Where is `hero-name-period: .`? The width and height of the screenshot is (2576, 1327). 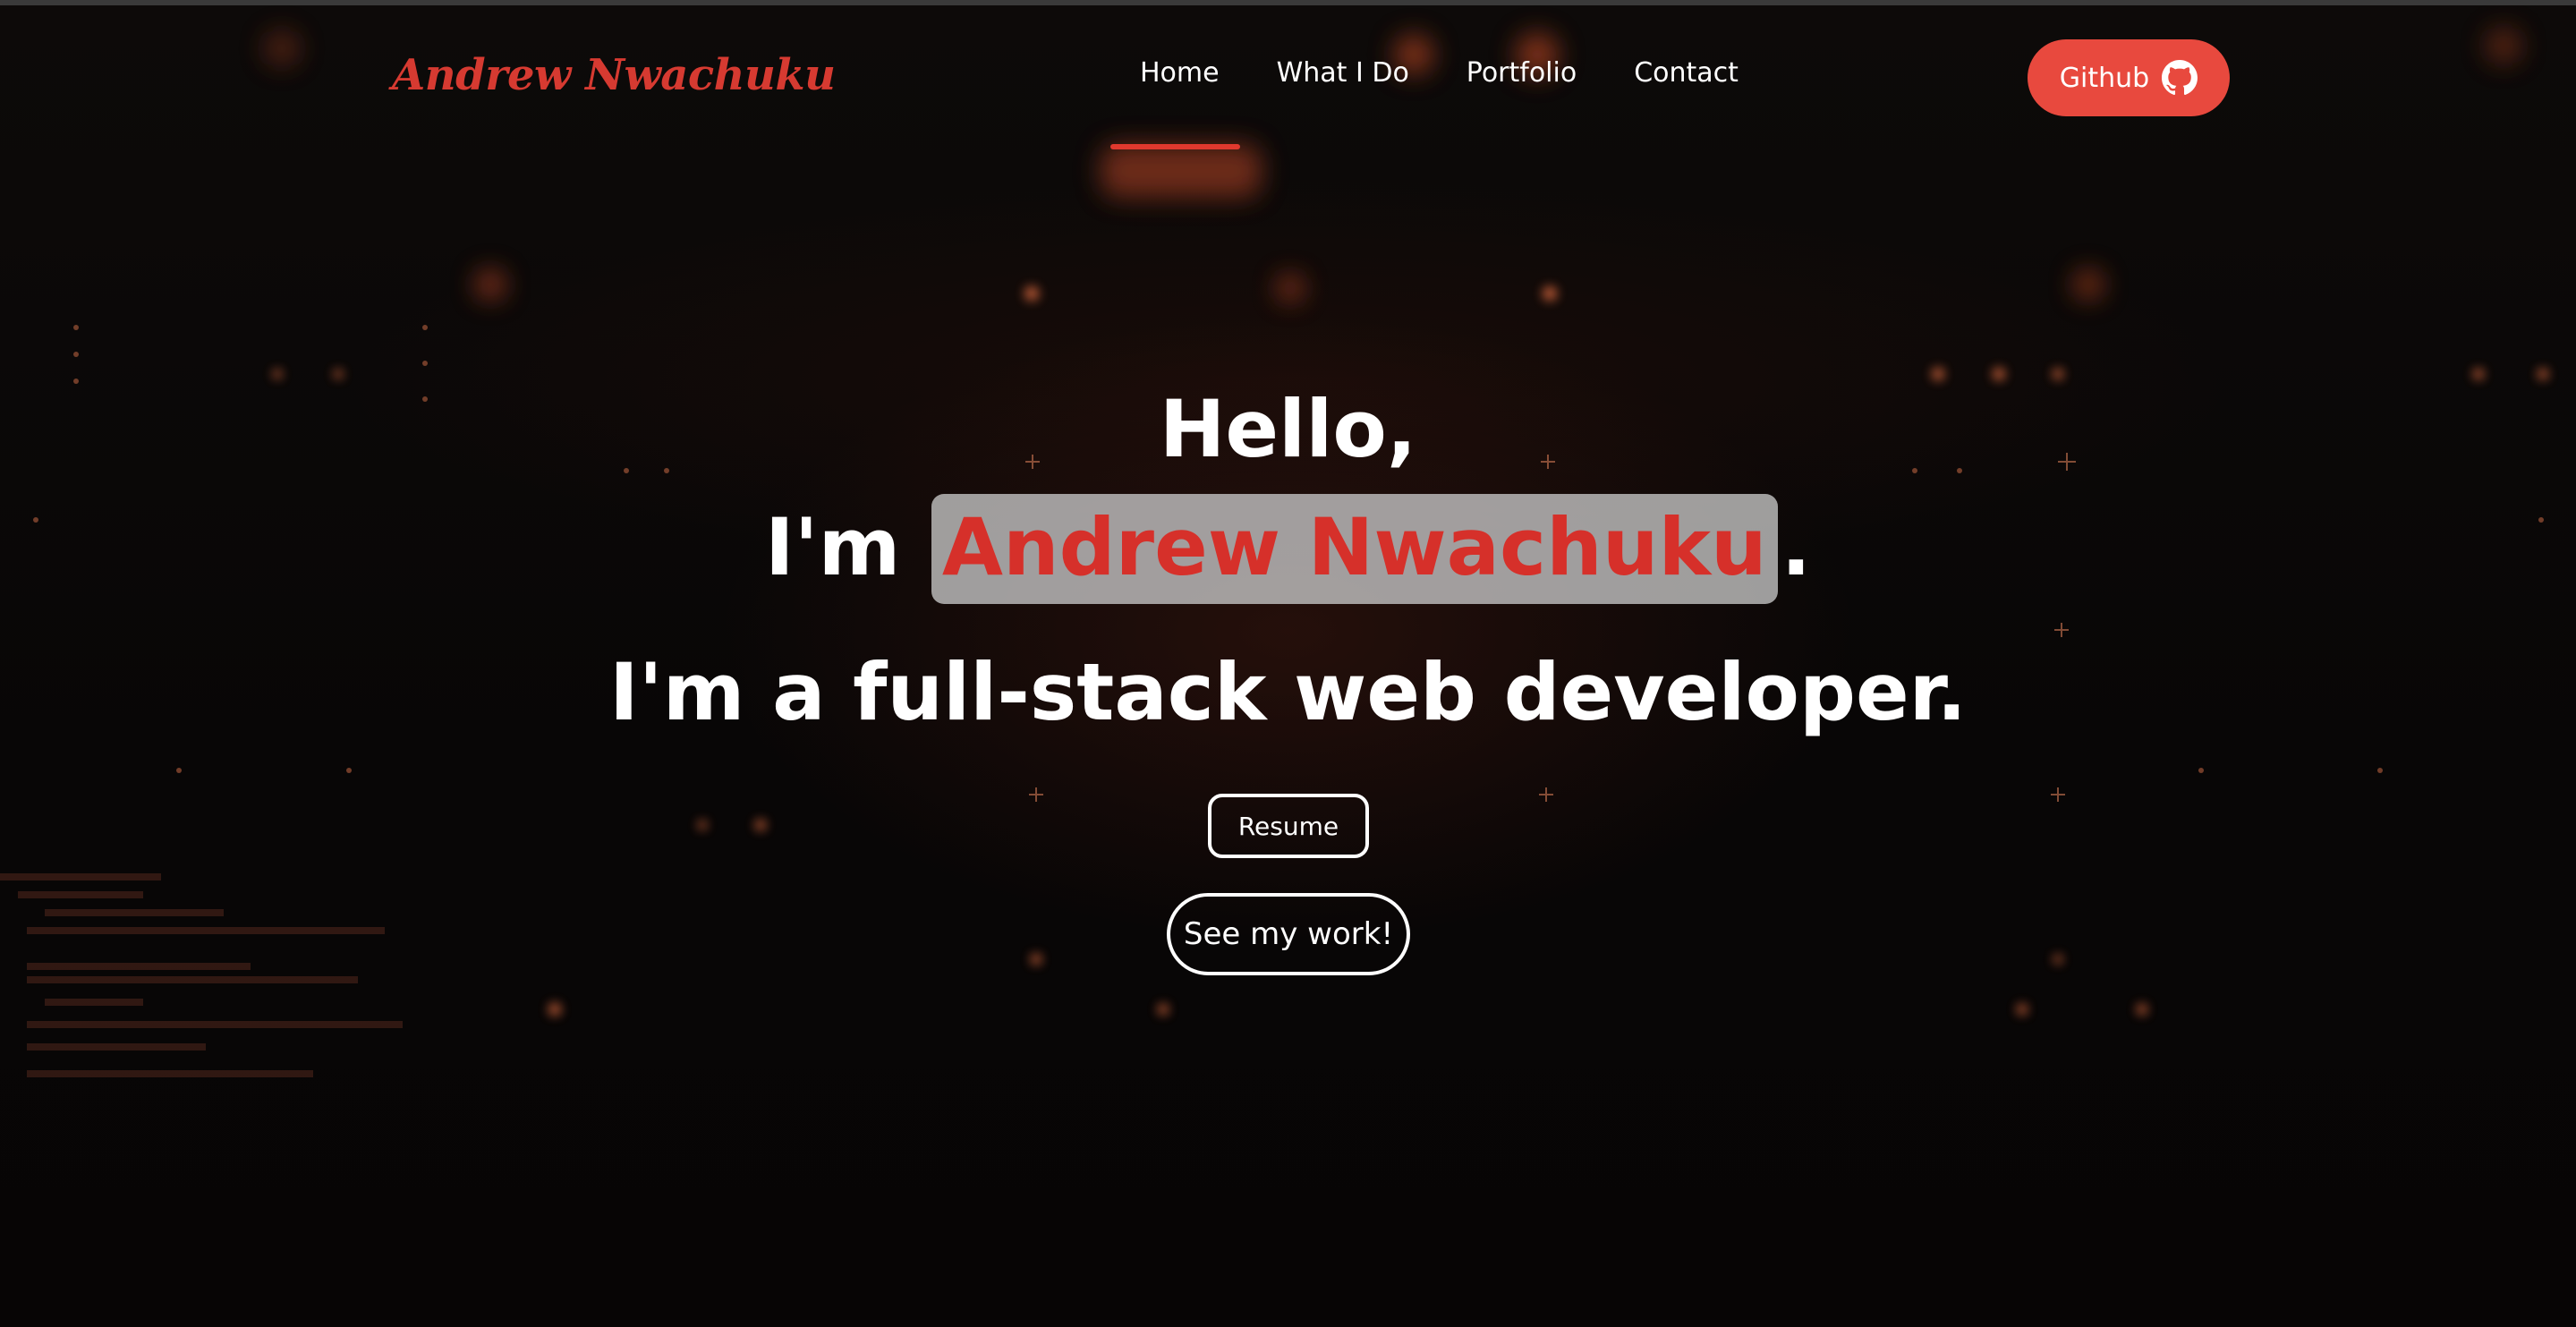 hero-name-period: . is located at coordinates (1796, 547).